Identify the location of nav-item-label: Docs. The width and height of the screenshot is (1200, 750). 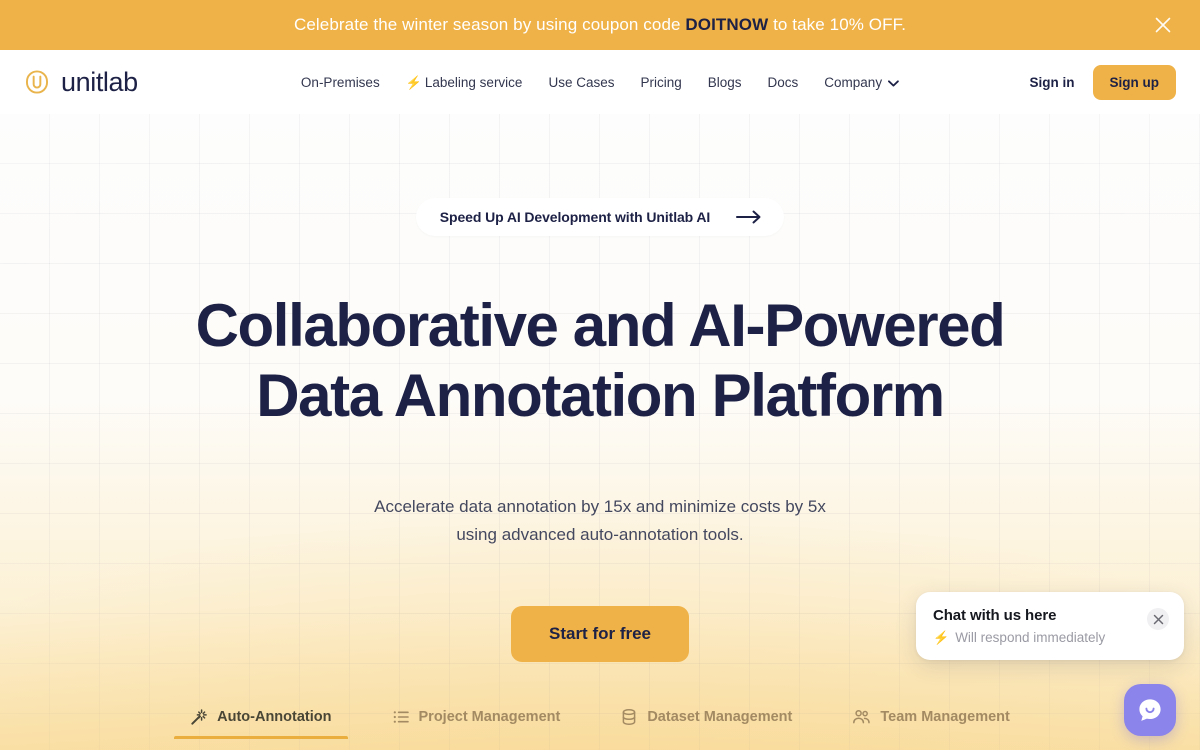
(783, 82).